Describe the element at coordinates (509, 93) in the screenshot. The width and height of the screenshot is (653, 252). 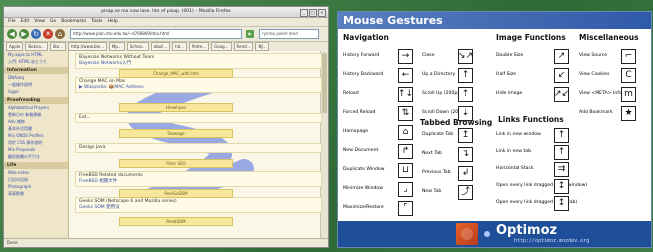
I see `gesture-label: Hide Image` at that location.